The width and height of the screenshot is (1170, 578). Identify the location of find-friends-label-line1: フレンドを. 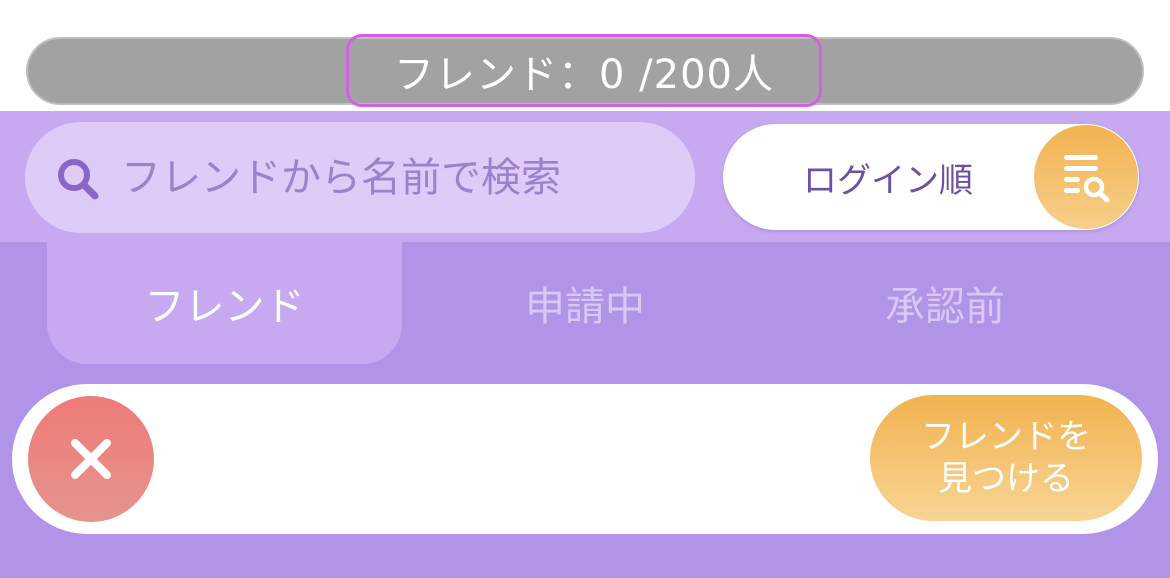
(1006, 437).